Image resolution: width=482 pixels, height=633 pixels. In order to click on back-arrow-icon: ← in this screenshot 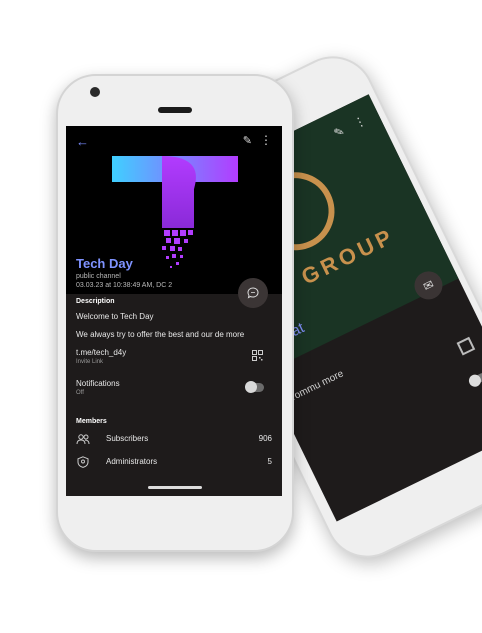, I will do `click(82, 141)`.